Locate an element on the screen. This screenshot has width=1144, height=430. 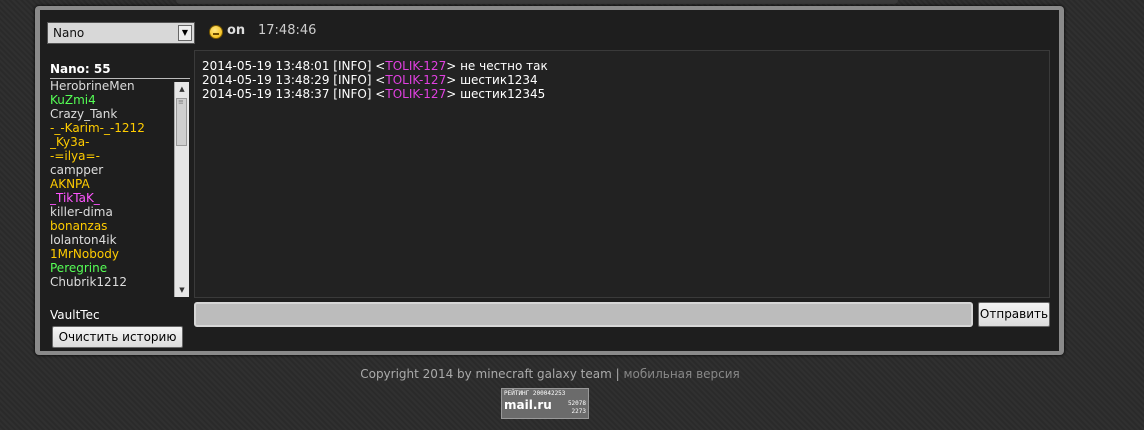
player-list-item: Chubrik1212 is located at coordinates (119, 282).